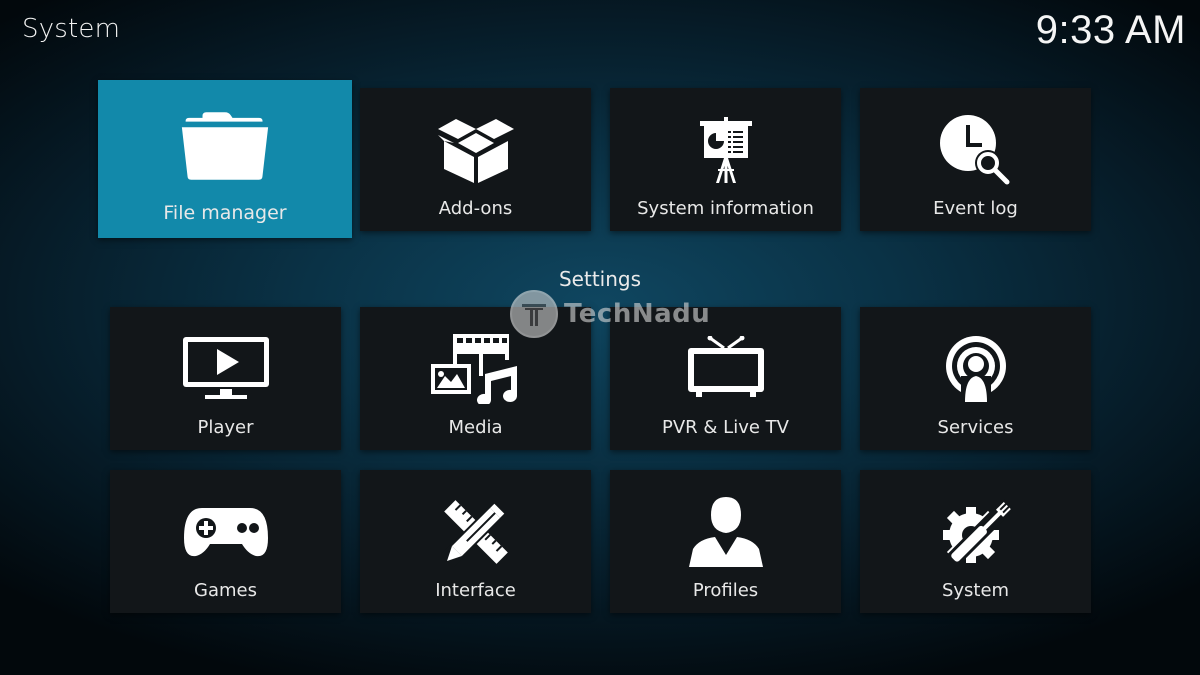 Image resolution: width=1200 pixels, height=675 pixels. Describe the element at coordinates (475, 369) in the screenshot. I see `media-collage-icon` at that location.